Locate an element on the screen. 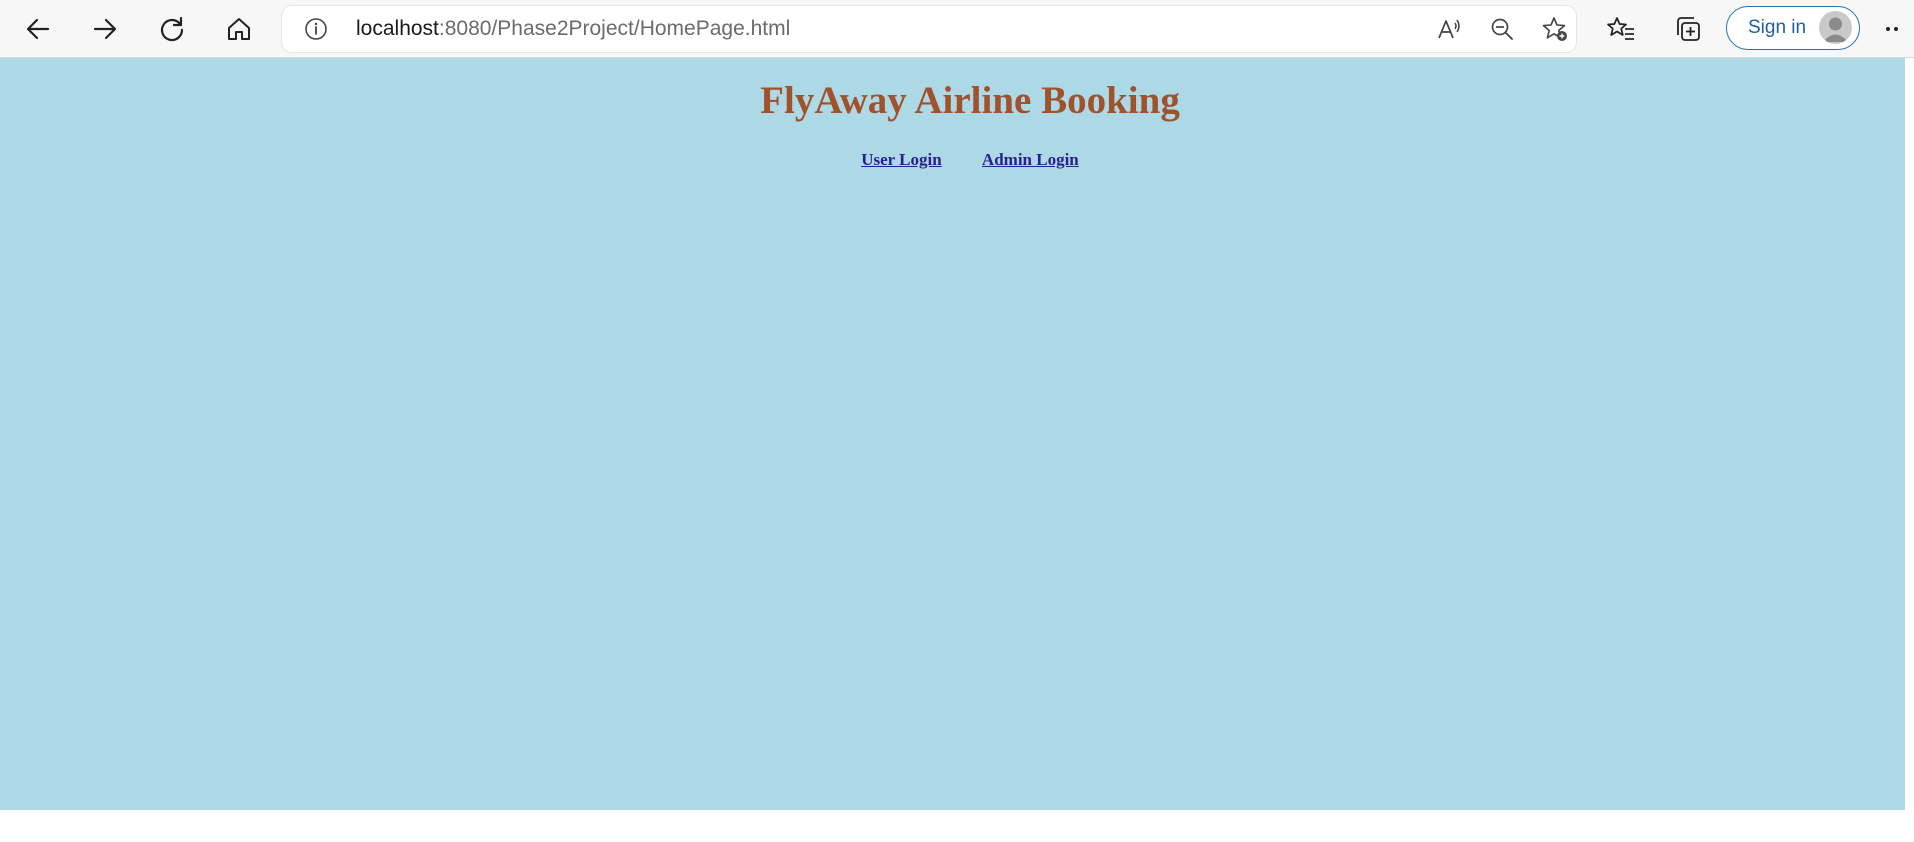  home-button is located at coordinates (239, 29).